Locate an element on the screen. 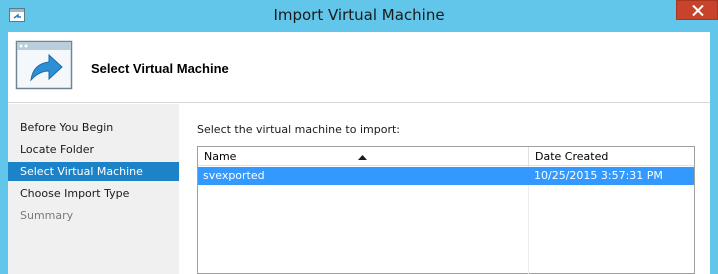 This screenshot has height=274, width=718. import-arrow-icon is located at coordinates (44, 65).